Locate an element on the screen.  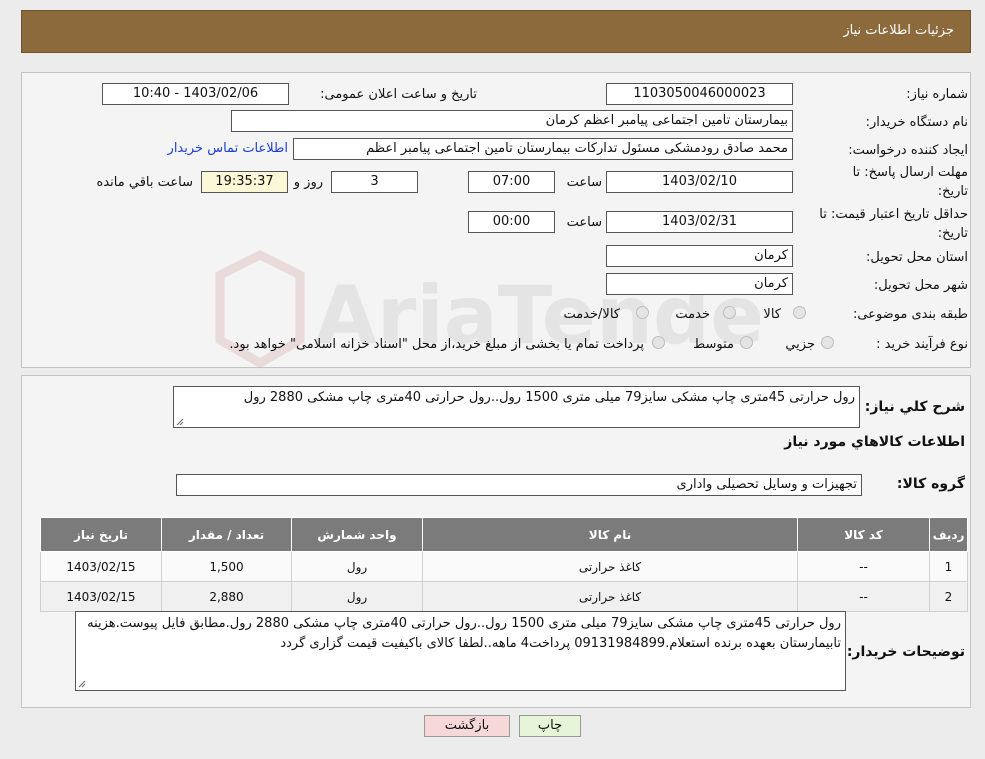
category-service-label: خدمت is located at coordinates (692, 314).